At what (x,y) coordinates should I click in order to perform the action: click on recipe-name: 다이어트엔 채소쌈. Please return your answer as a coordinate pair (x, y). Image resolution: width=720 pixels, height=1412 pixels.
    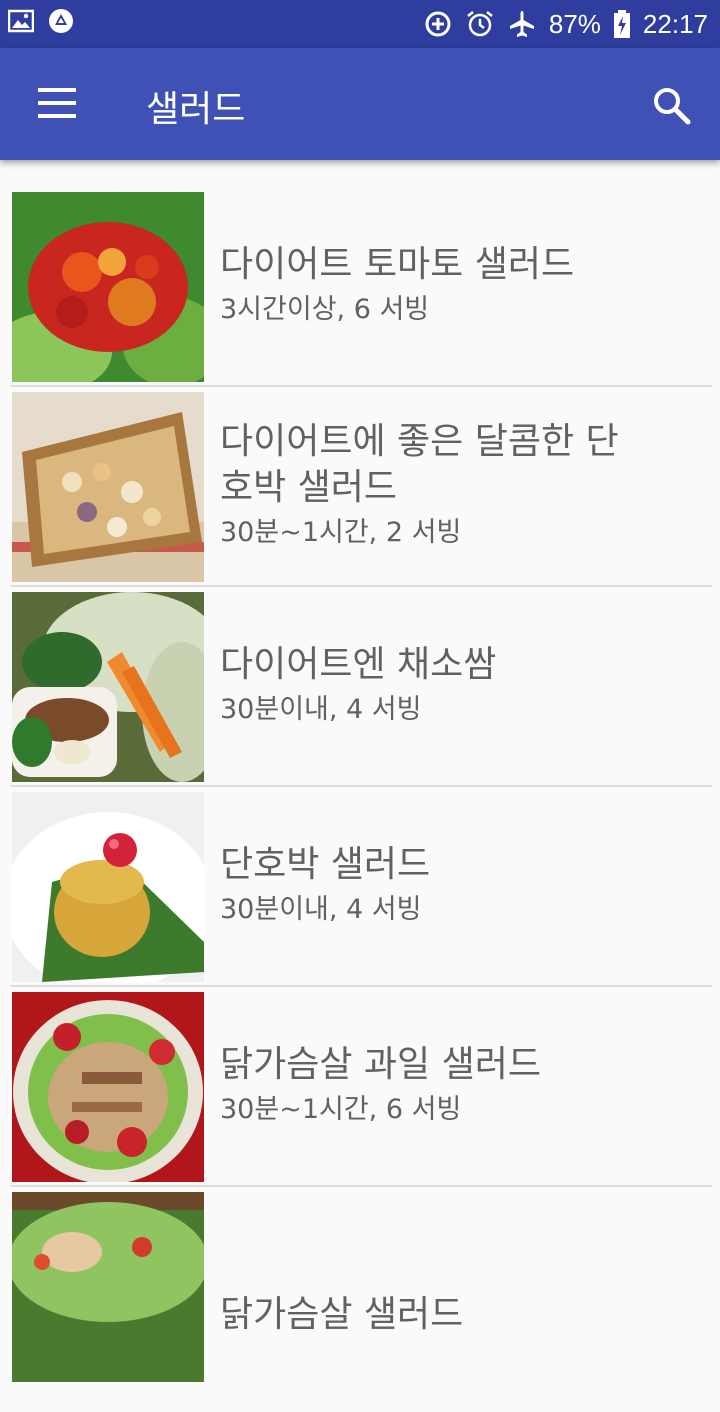
    Looking at the image, I should click on (358, 664).